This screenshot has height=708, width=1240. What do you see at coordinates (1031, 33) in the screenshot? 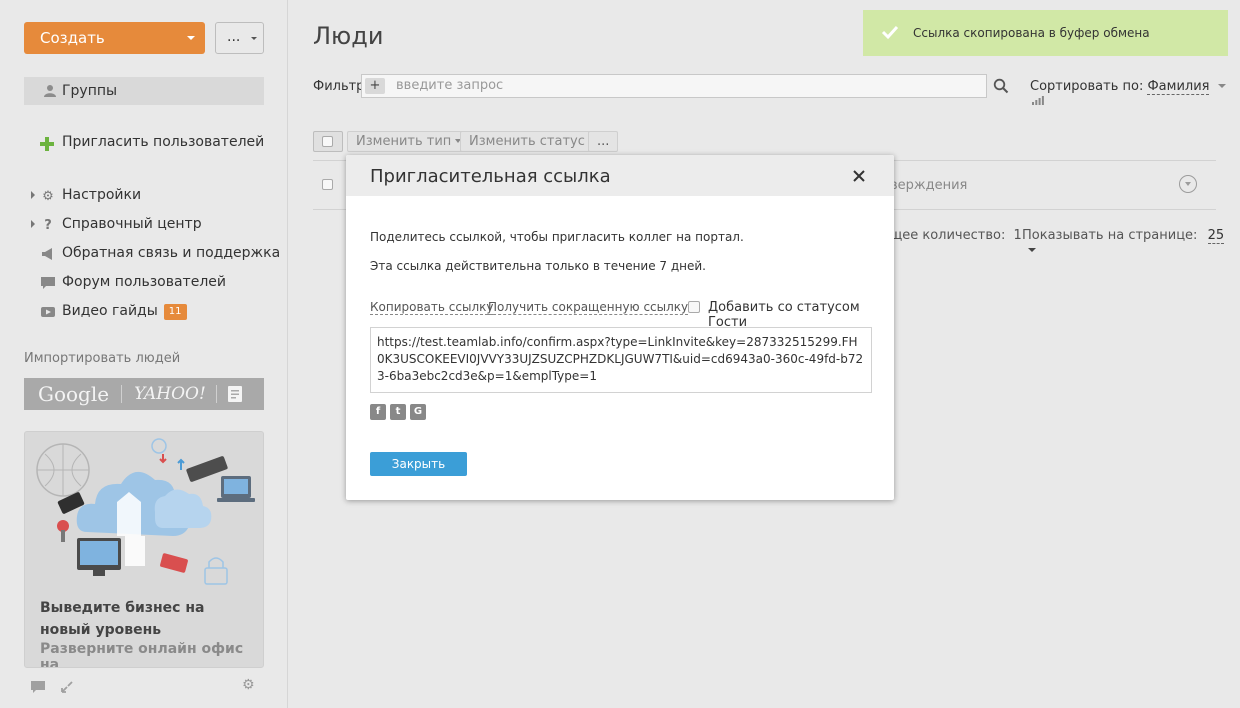
I see `toast-message: Ссылка скопирована в буфер обмена` at bounding box center [1031, 33].